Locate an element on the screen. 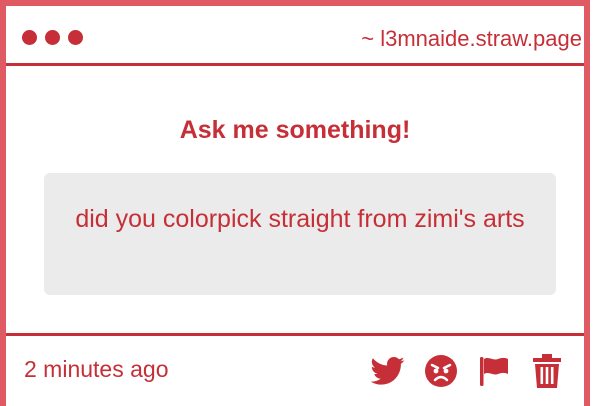  delete-button is located at coordinates (547, 371).